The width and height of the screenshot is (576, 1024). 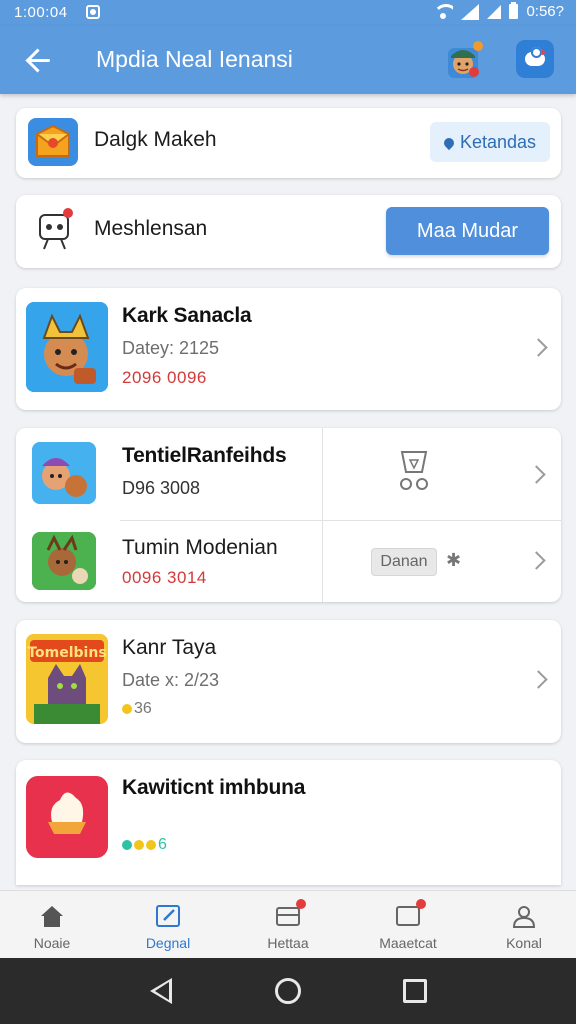 What do you see at coordinates (290, 914) in the screenshot?
I see `tray-icon` at bounding box center [290, 914].